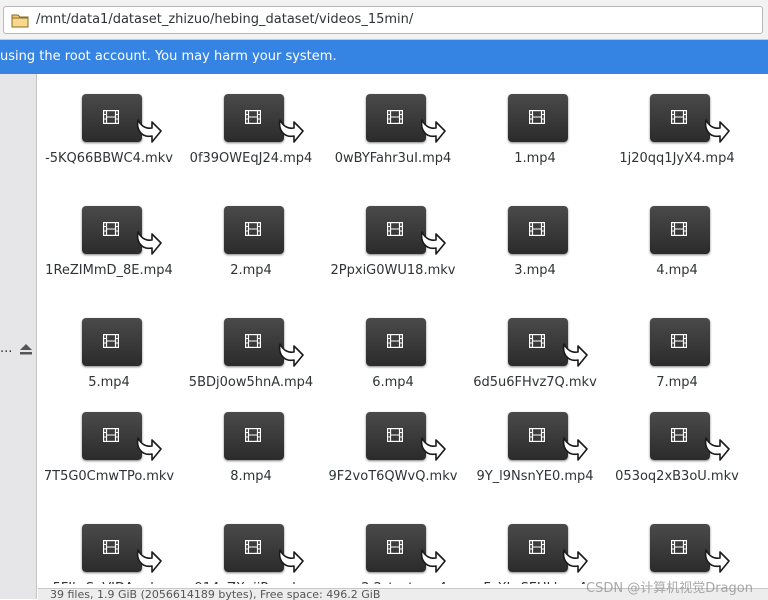 The image size is (768, 600). I want to click on file-name: 0f39OWEqJ24.mp4, so click(251, 158).